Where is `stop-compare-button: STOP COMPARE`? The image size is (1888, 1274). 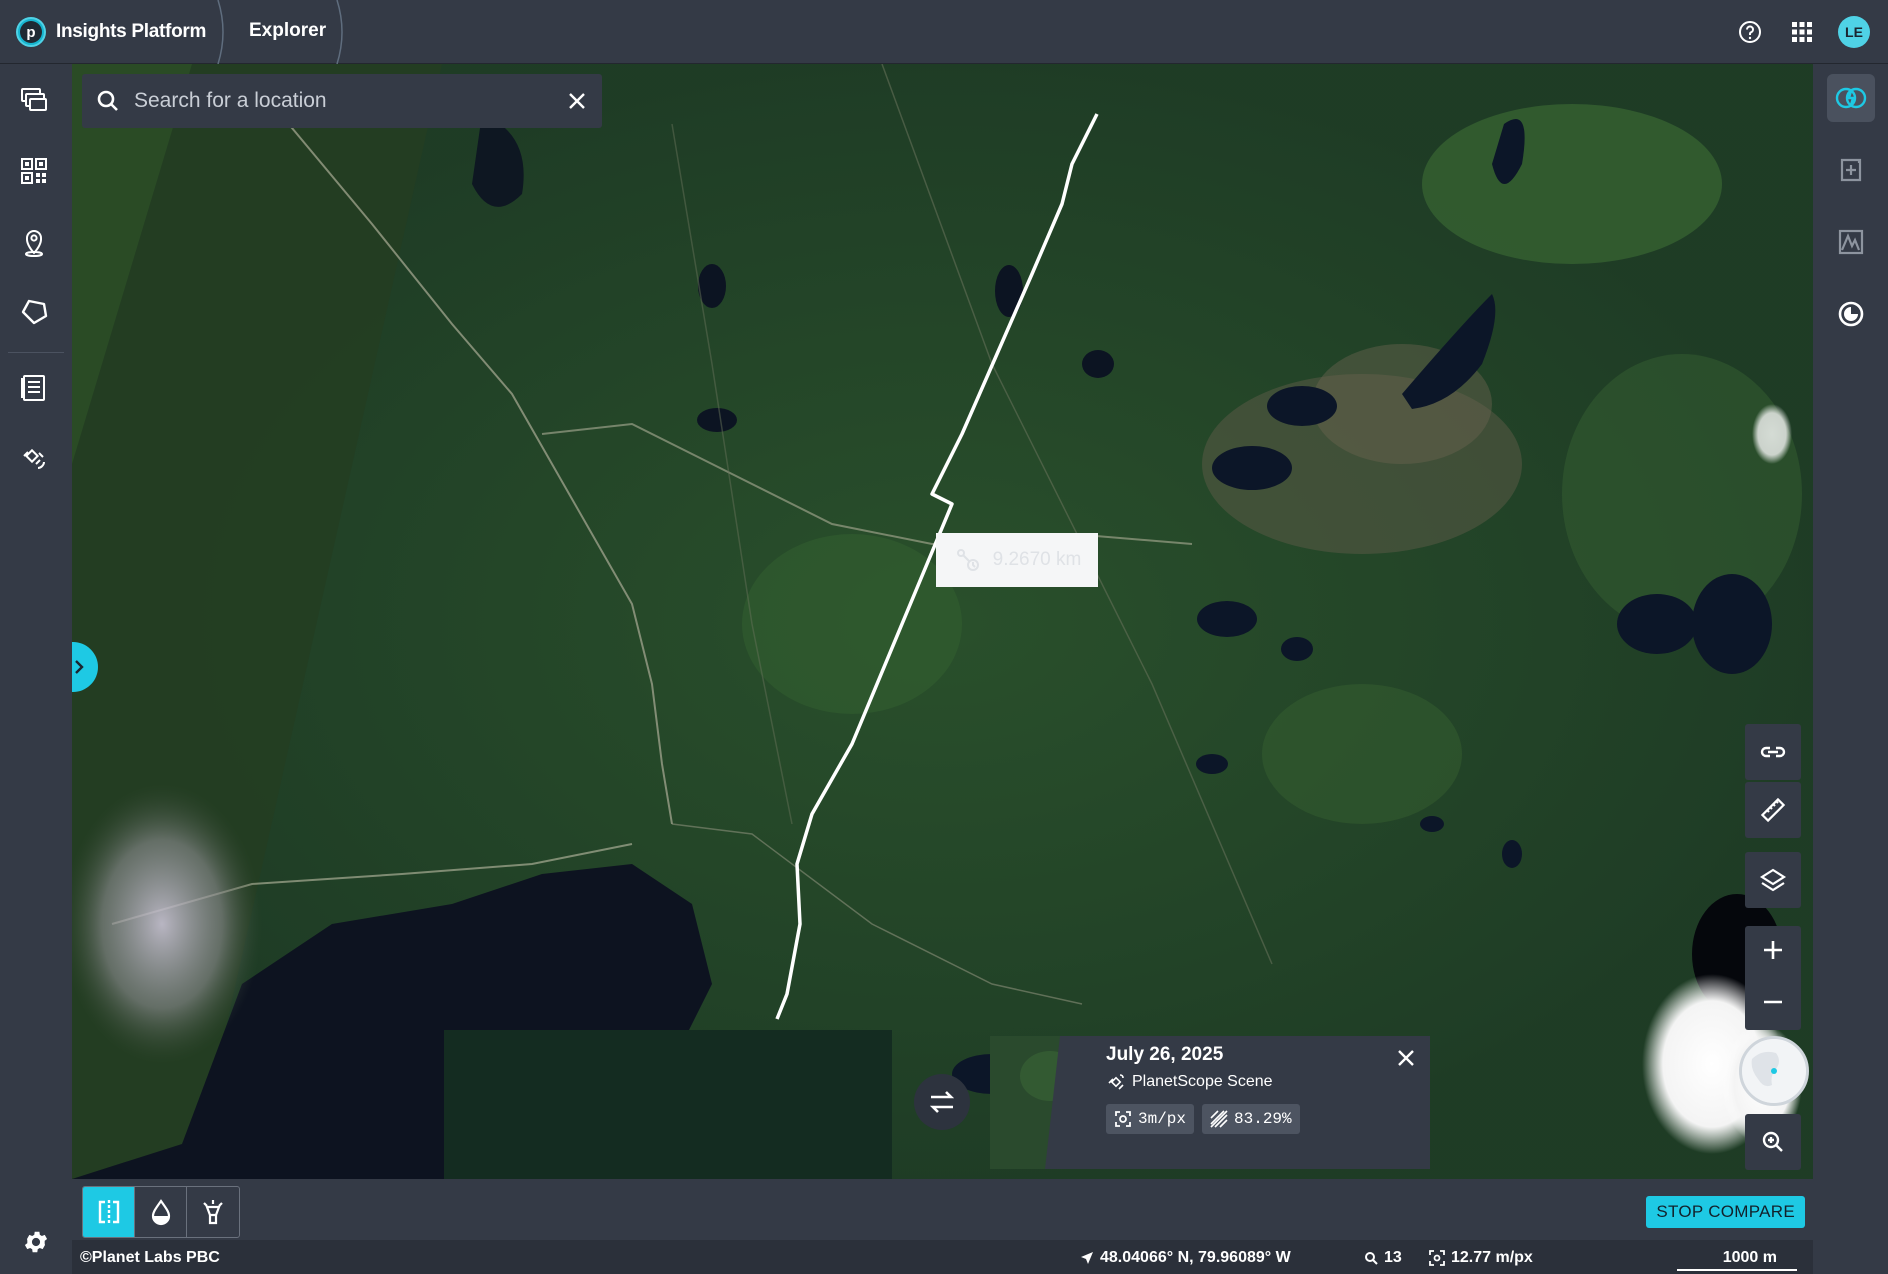
stop-compare-button: STOP COMPARE is located at coordinates (1725, 1212).